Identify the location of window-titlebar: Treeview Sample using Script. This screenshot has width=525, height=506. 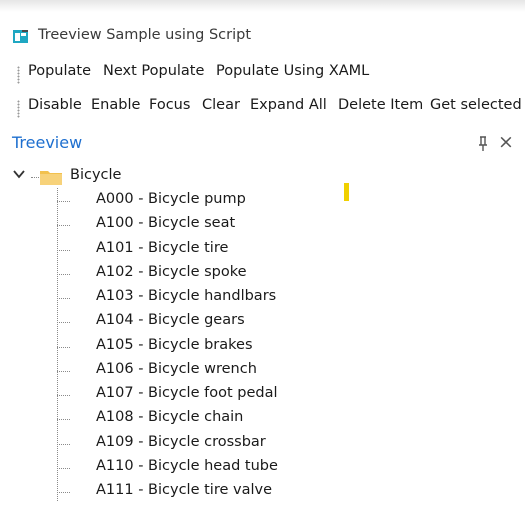
(262, 37).